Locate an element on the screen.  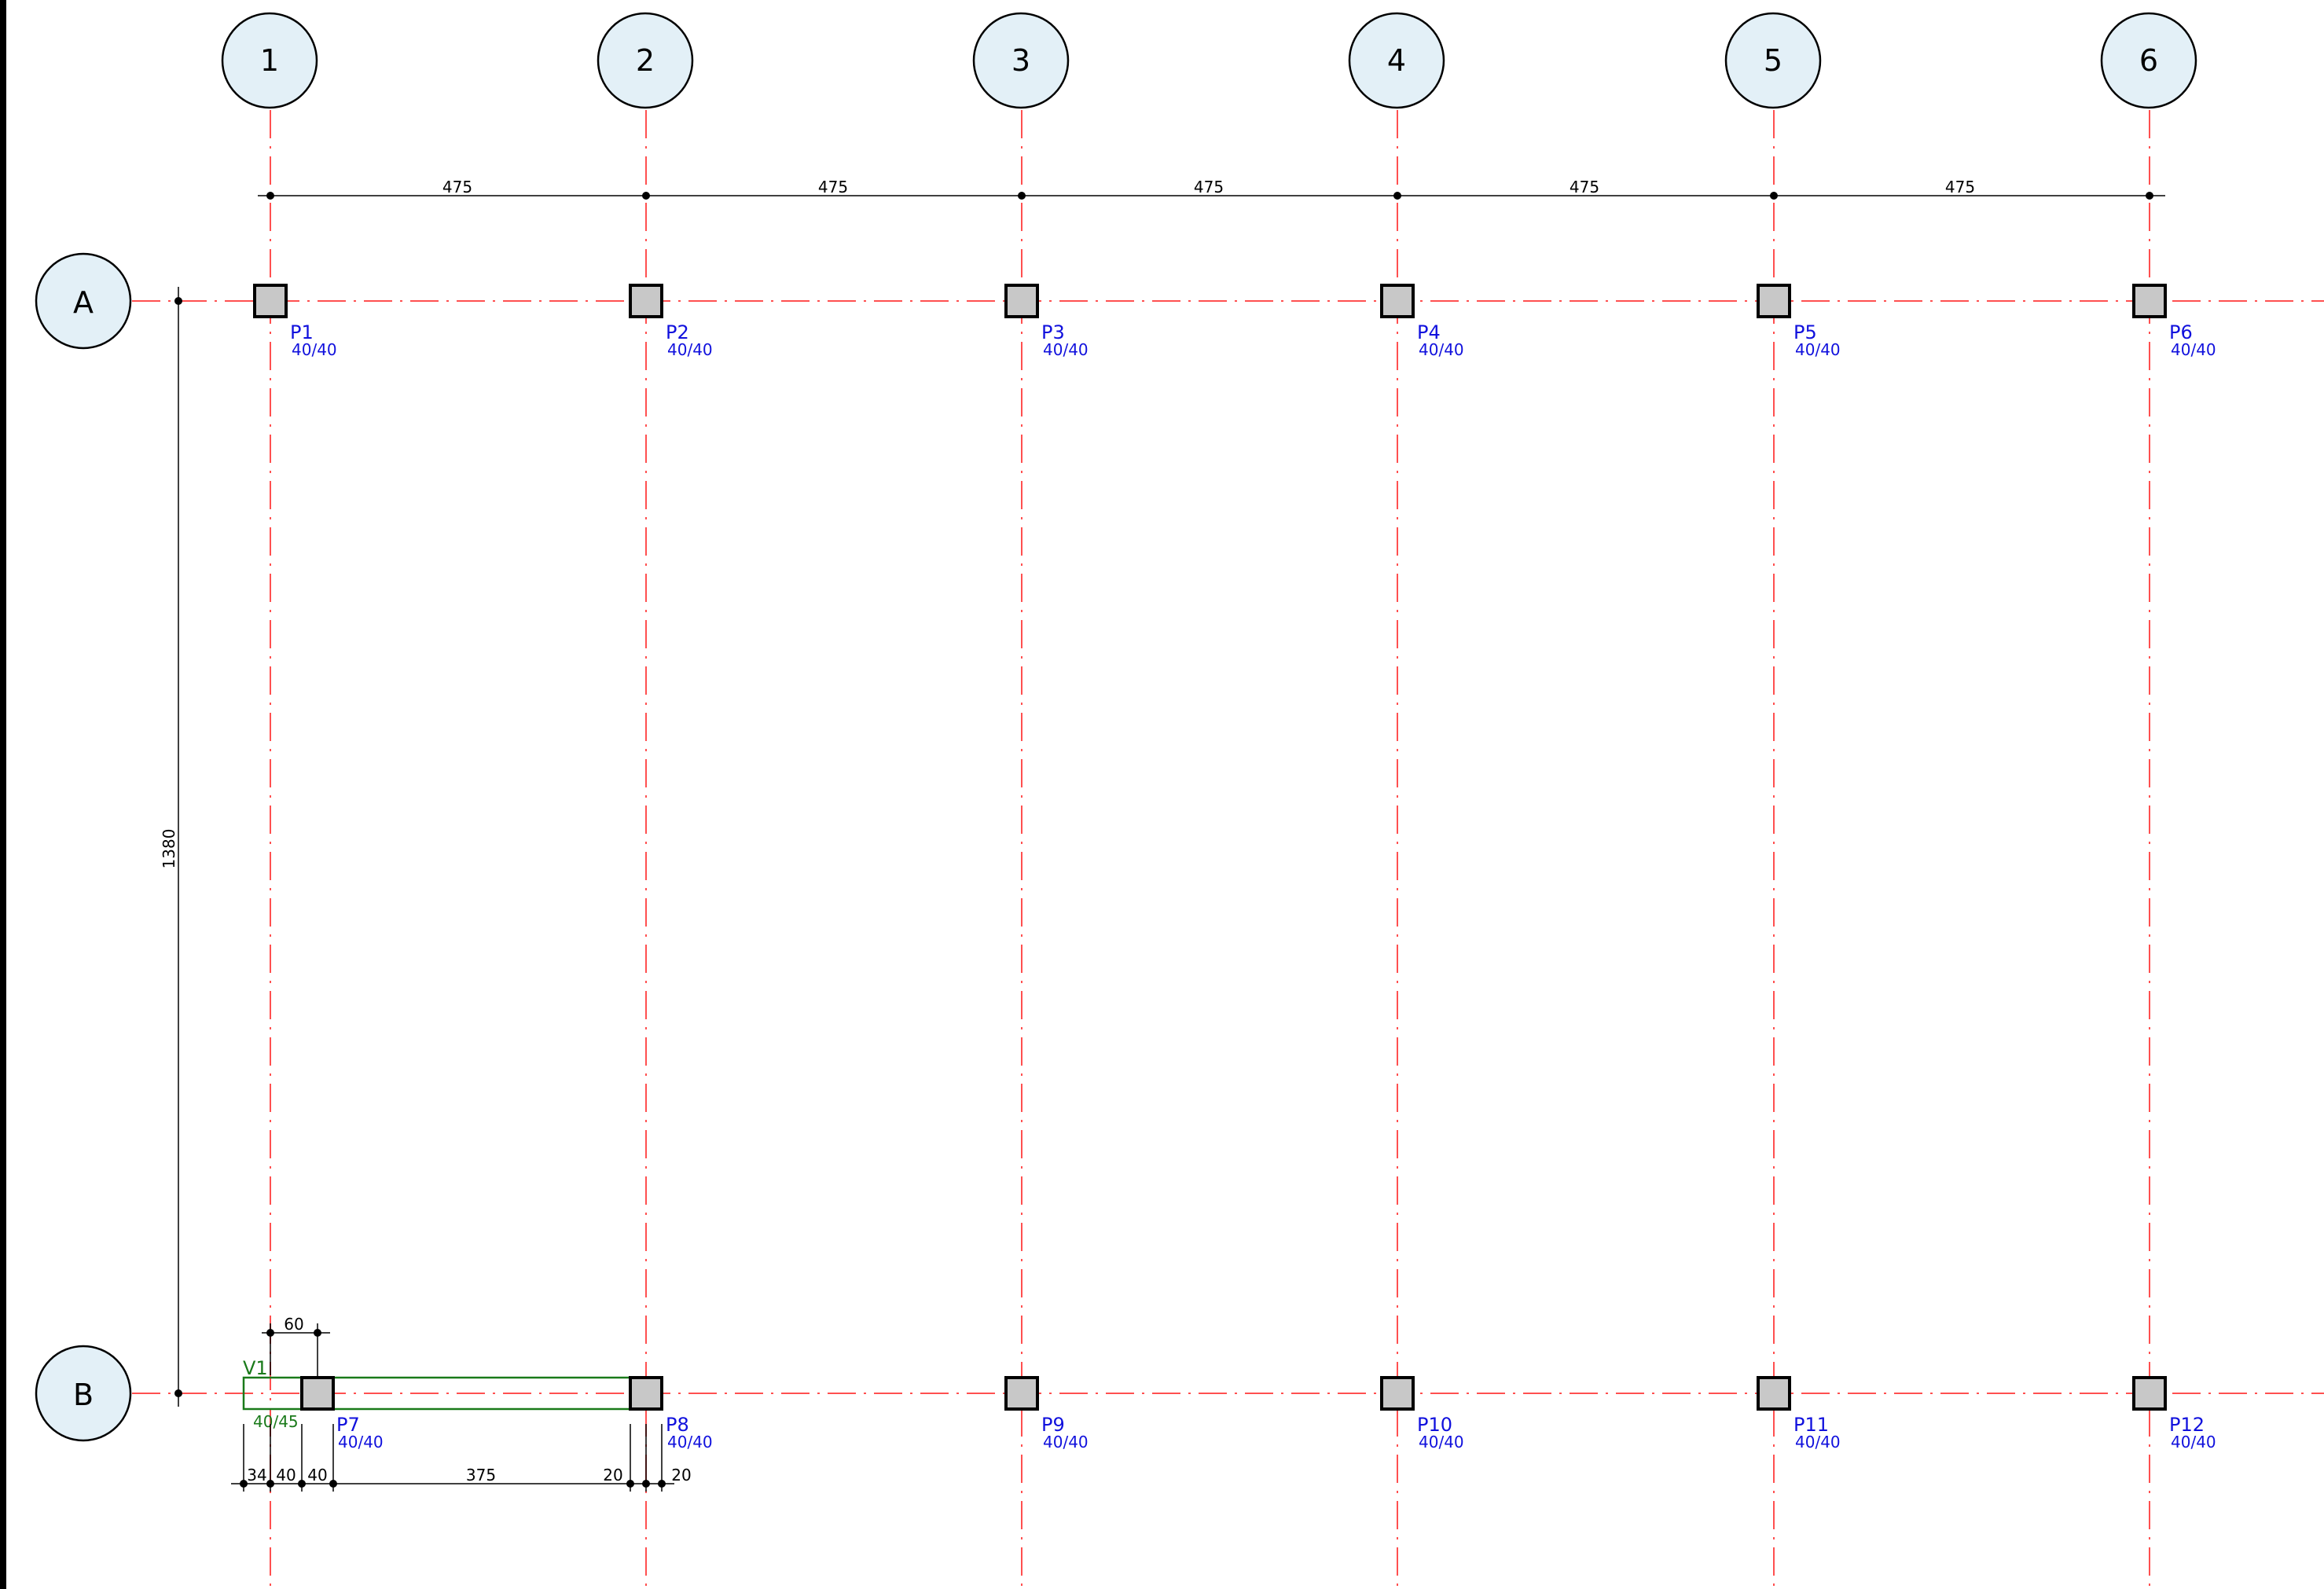
axis-label: 1 is located at coordinates (269, 60).